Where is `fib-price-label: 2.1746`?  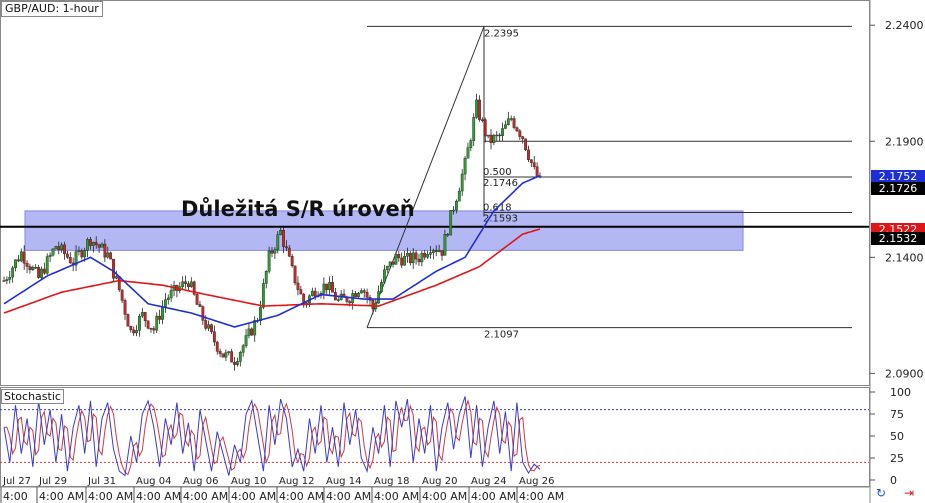 fib-price-label: 2.1746 is located at coordinates (500, 183).